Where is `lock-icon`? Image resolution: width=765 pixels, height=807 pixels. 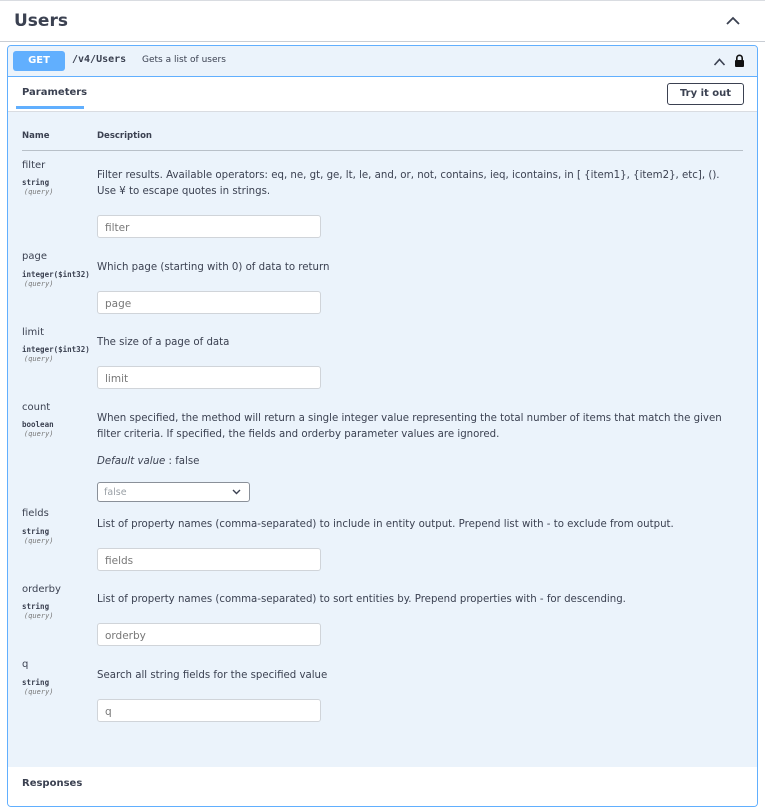 lock-icon is located at coordinates (739, 60).